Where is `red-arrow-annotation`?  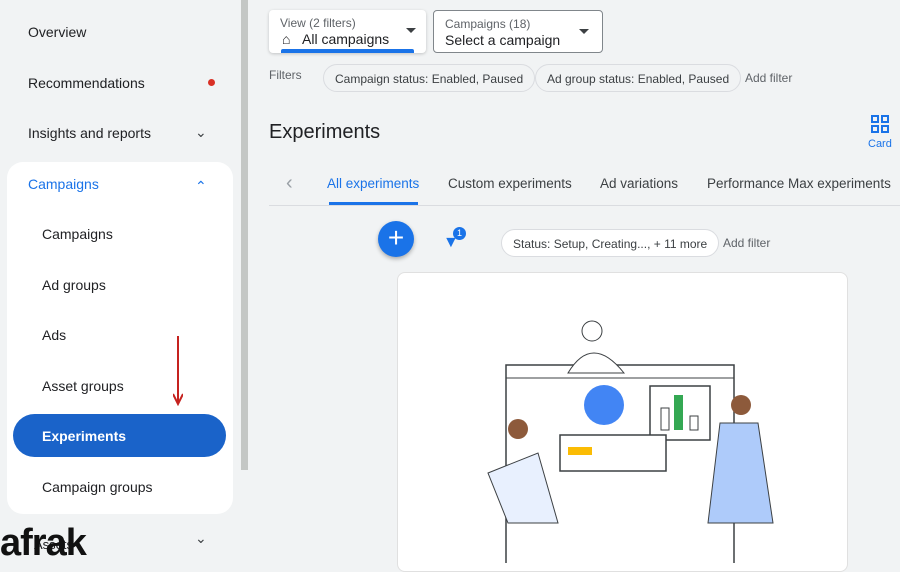 red-arrow-annotation is located at coordinates (178, 371).